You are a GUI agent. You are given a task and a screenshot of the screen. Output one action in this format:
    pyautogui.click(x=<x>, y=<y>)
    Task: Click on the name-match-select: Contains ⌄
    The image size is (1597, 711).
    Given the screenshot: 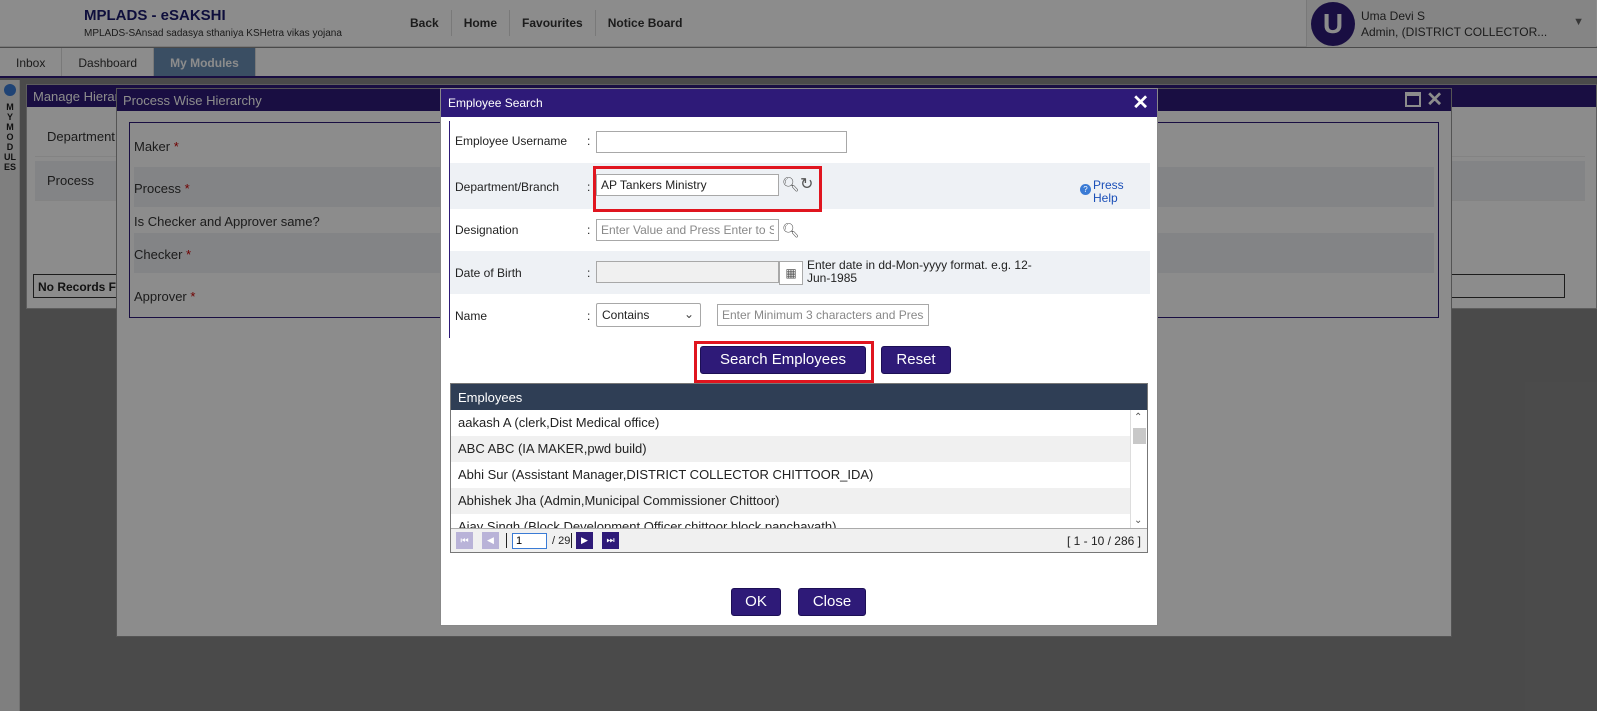 What is the action you would take?
    pyautogui.click(x=648, y=315)
    